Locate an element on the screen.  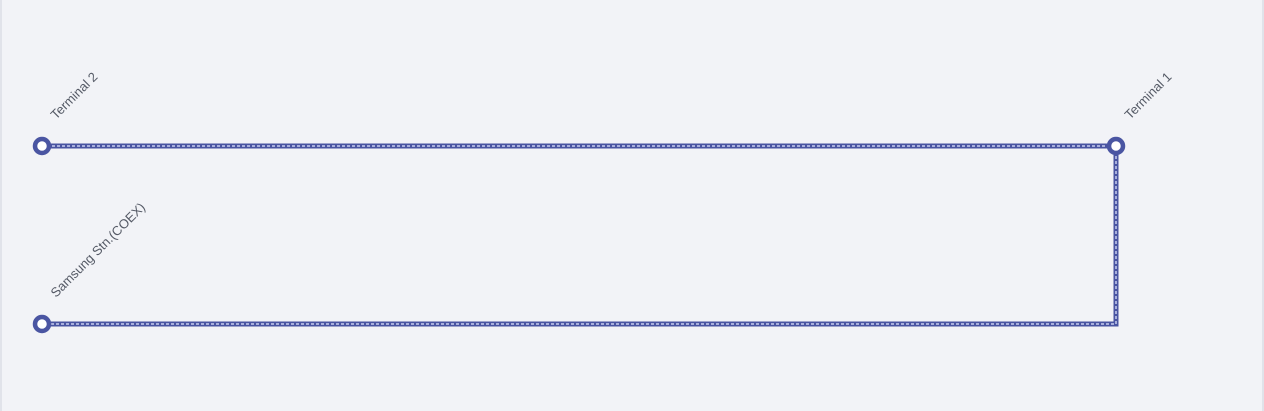
station-samsung-stn-coex: Samsung Stn.(COEX) is located at coordinates (90, 267).